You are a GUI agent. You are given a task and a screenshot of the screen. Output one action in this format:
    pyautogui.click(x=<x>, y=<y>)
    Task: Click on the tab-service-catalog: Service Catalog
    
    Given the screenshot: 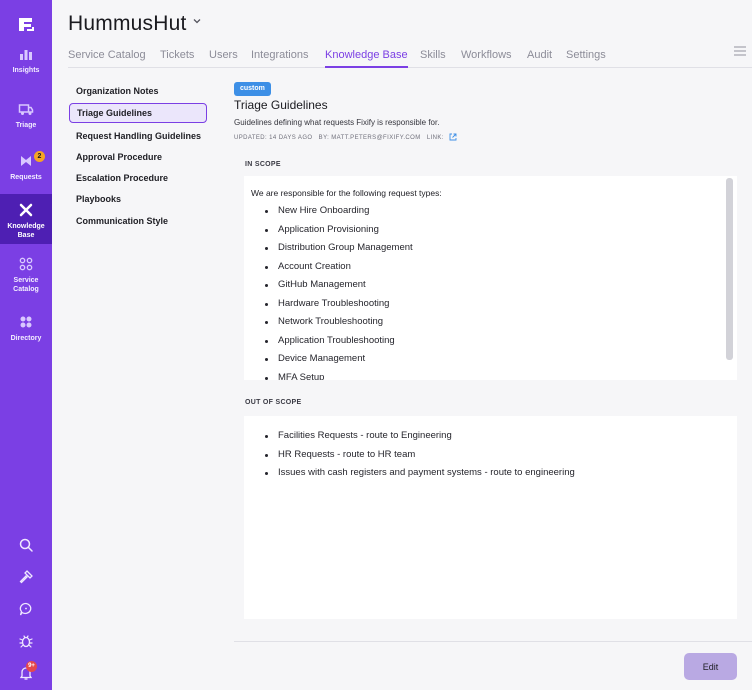 What is the action you would take?
    pyautogui.click(x=107, y=58)
    